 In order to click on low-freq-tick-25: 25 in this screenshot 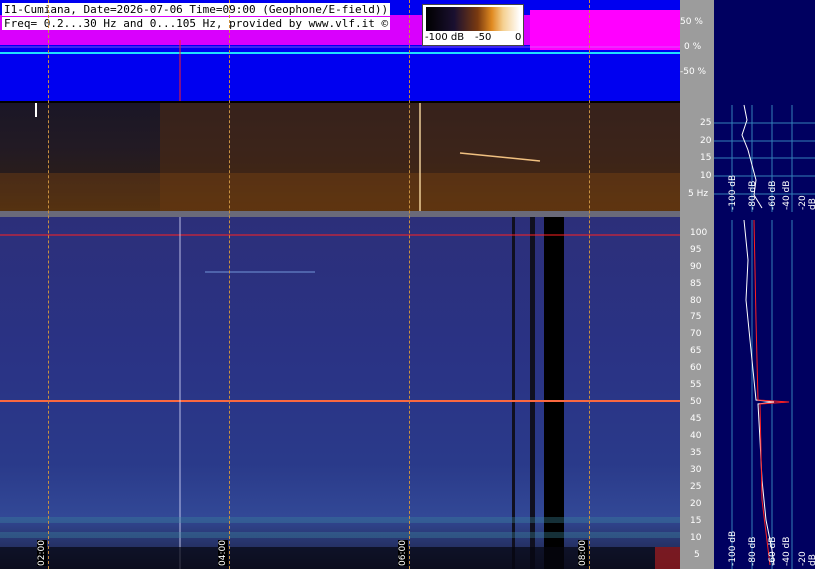, I will do `click(706, 123)`.